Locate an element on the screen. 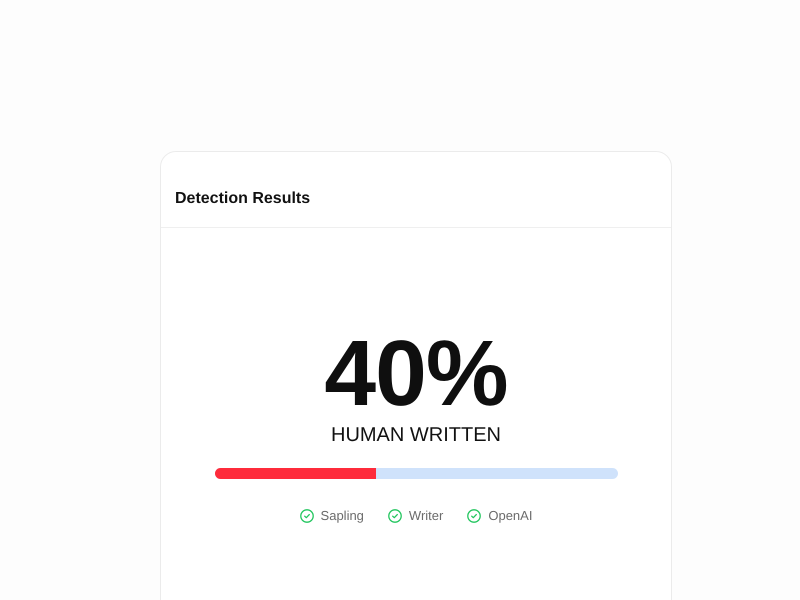 This screenshot has height=600, width=800. score-value: 40% is located at coordinates (416, 373).